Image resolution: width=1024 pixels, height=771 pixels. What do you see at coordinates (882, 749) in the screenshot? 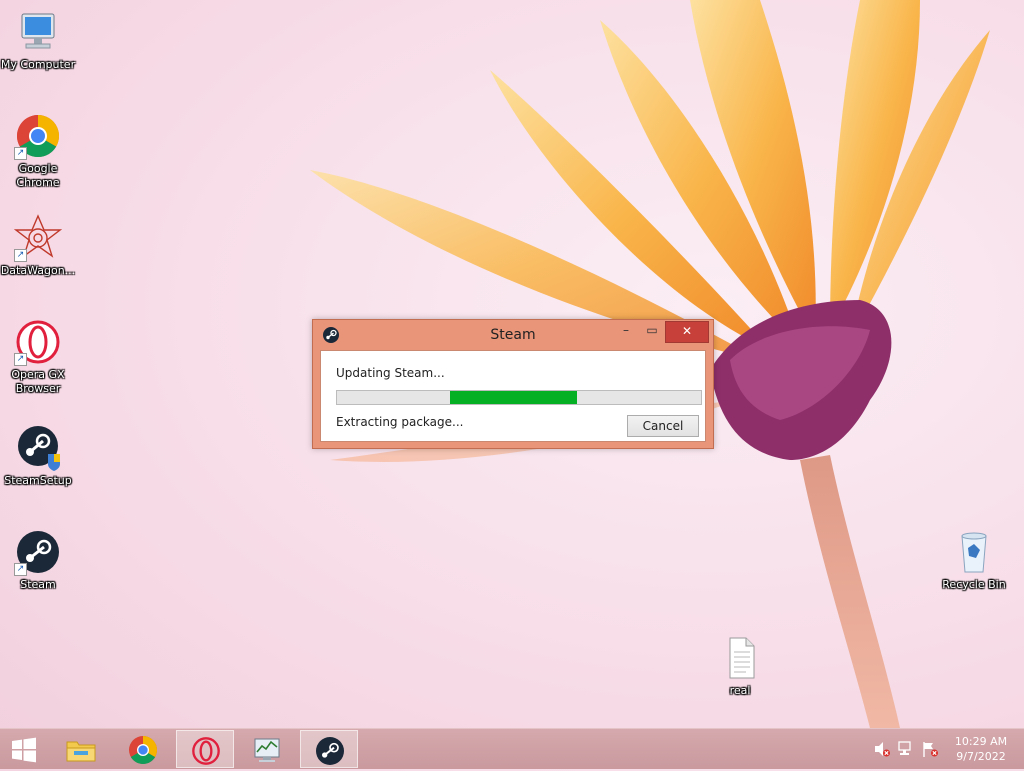
I see `volume-muted-icon` at bounding box center [882, 749].